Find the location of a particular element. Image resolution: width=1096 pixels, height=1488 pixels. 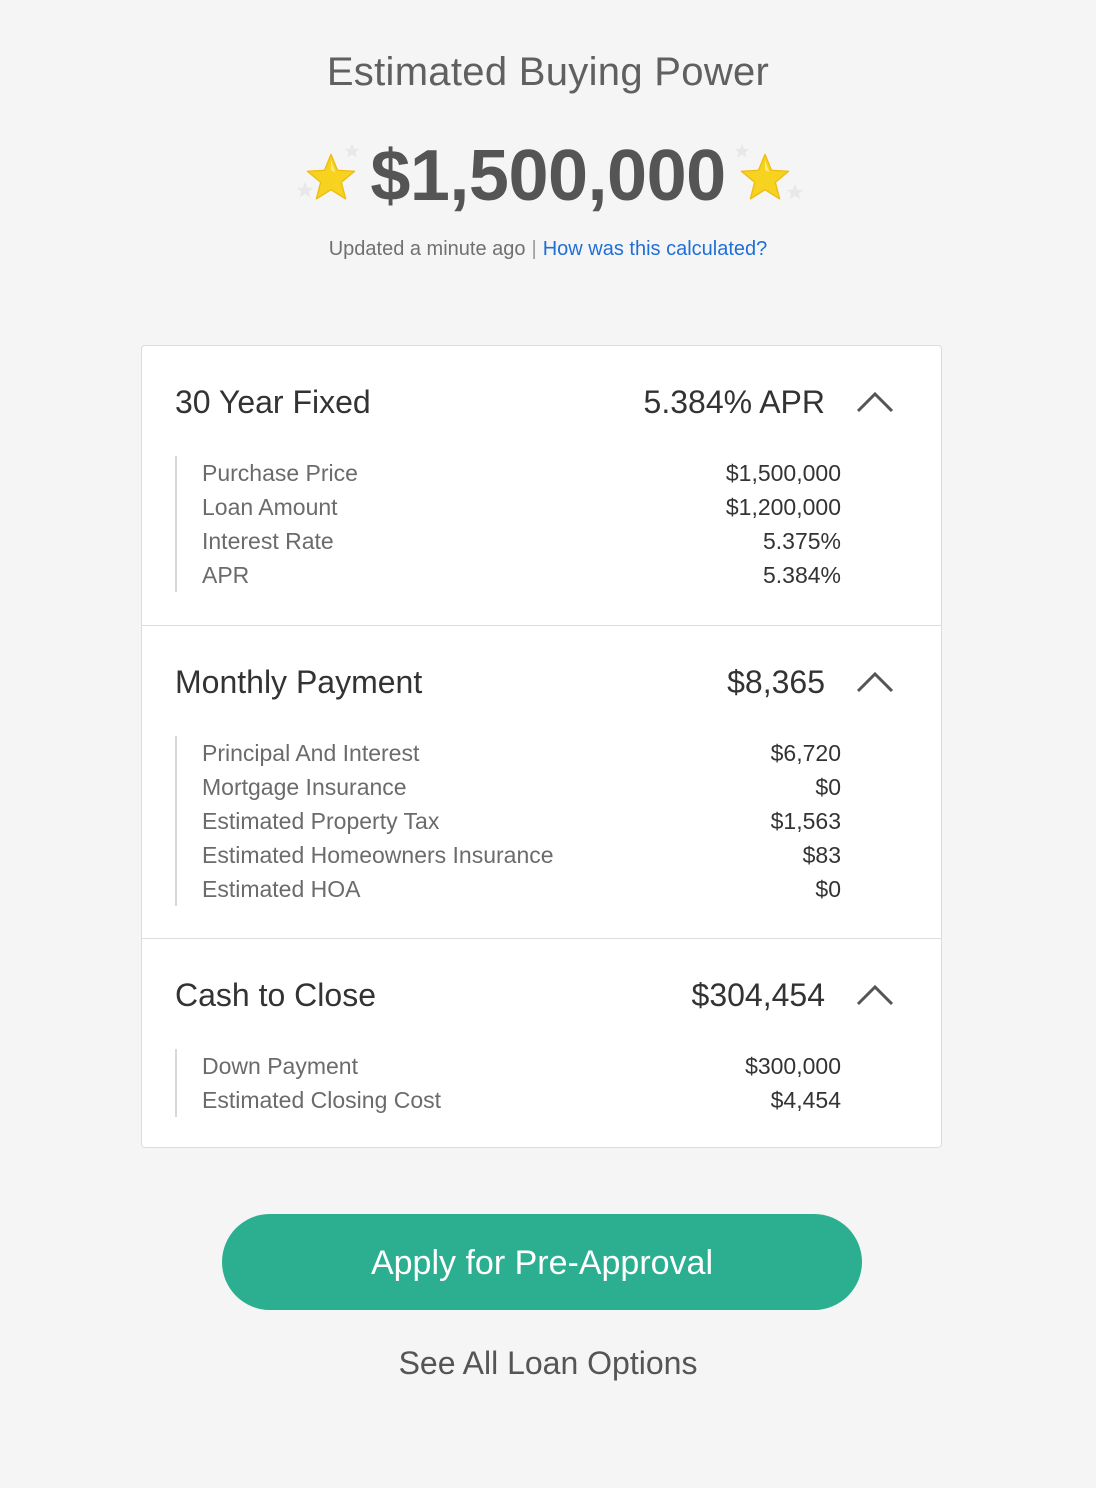

list-item: Down Payment $300,000 is located at coordinates (509, 1066).